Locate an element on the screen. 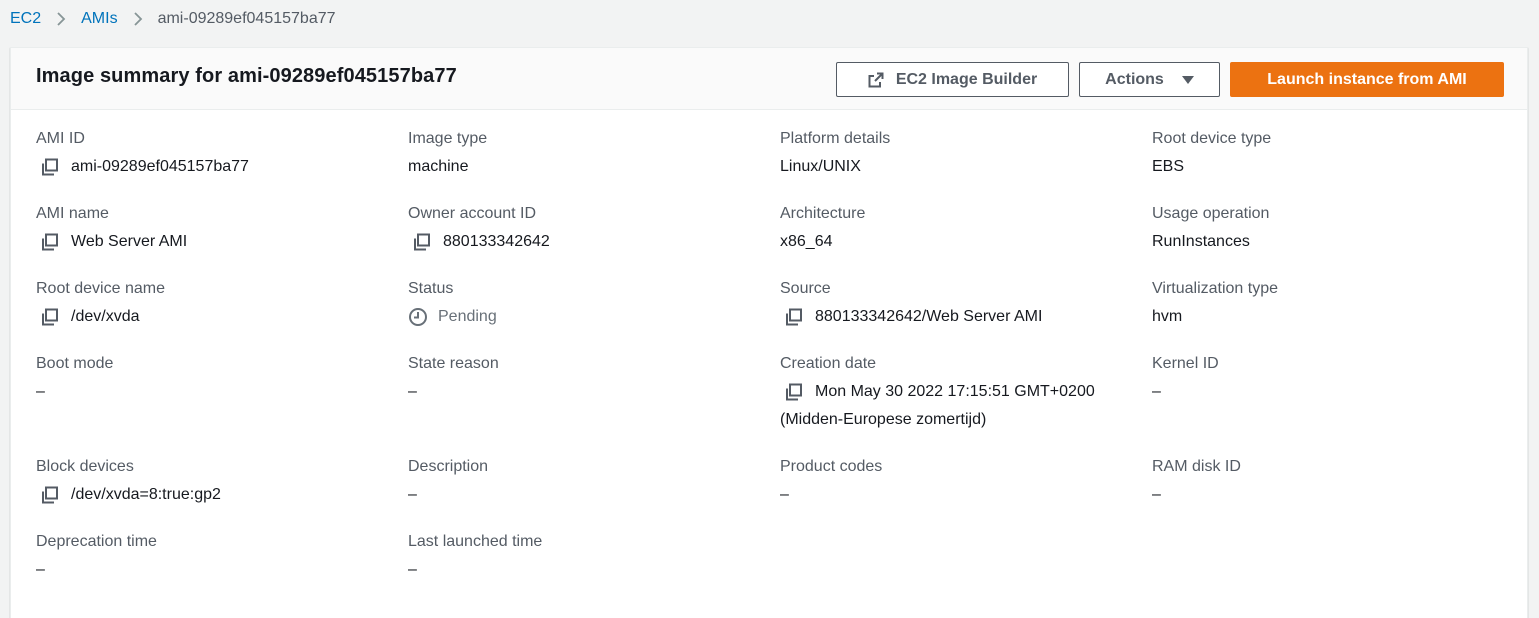 The height and width of the screenshot is (618, 1539). state-reason-value: – is located at coordinates (412, 391).